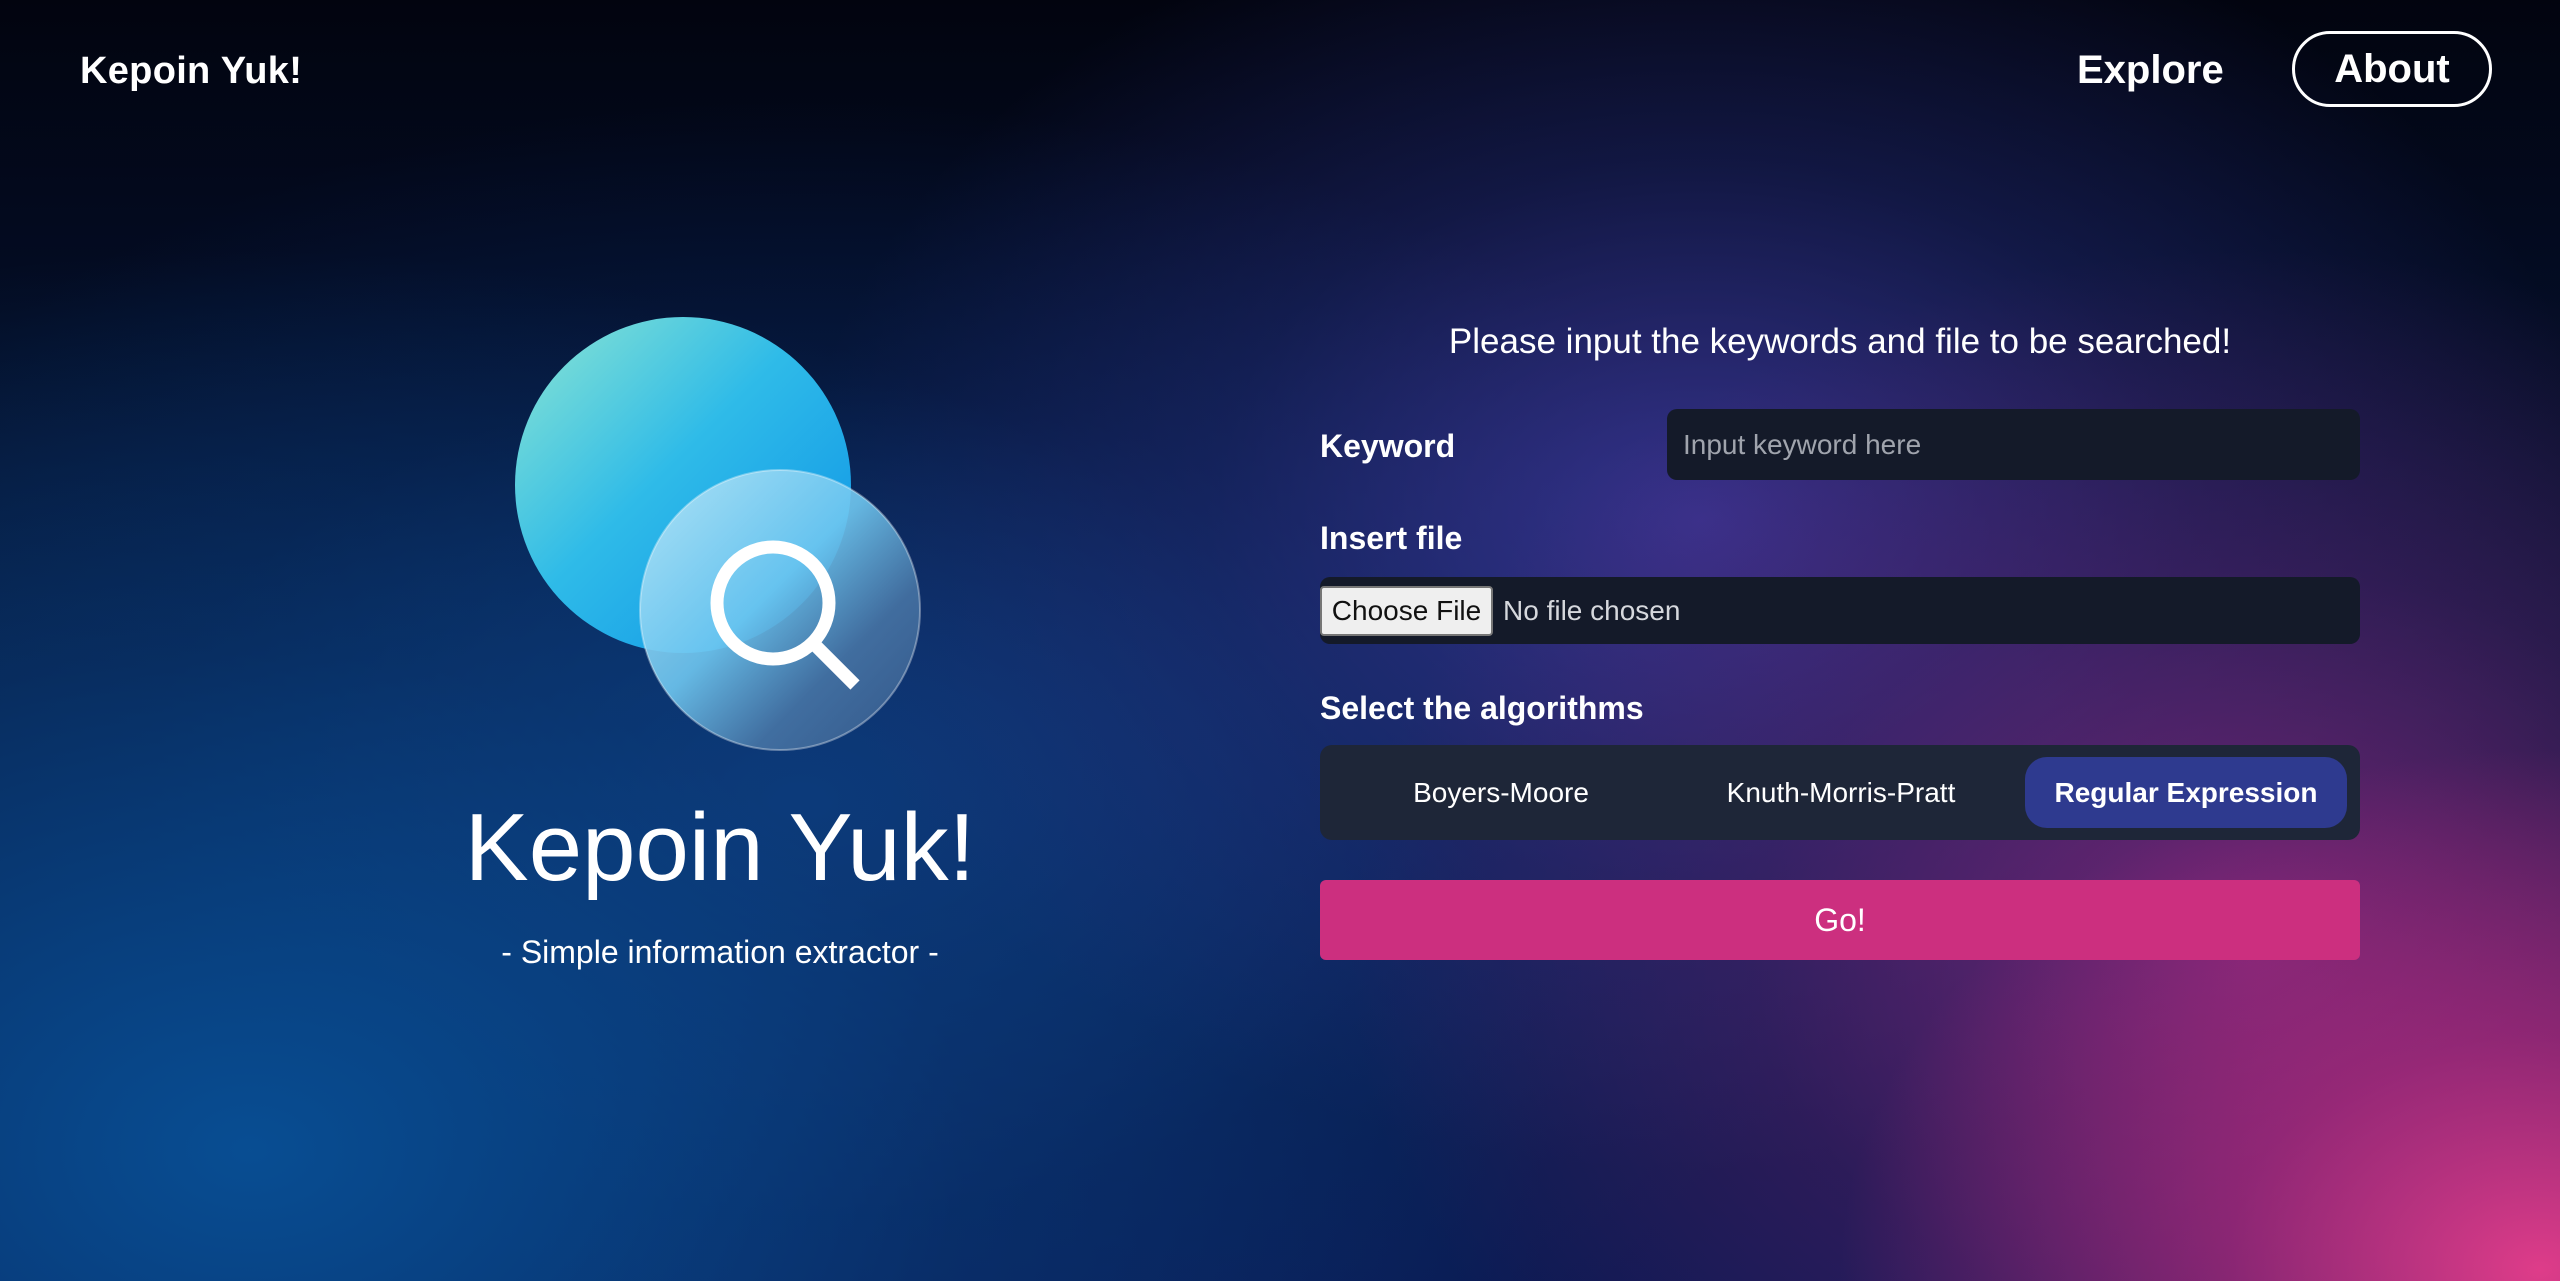 The image size is (2560, 1281). Describe the element at coordinates (720, 952) in the screenshot. I see `hero-subtitle: - Simple information extractor -` at that location.